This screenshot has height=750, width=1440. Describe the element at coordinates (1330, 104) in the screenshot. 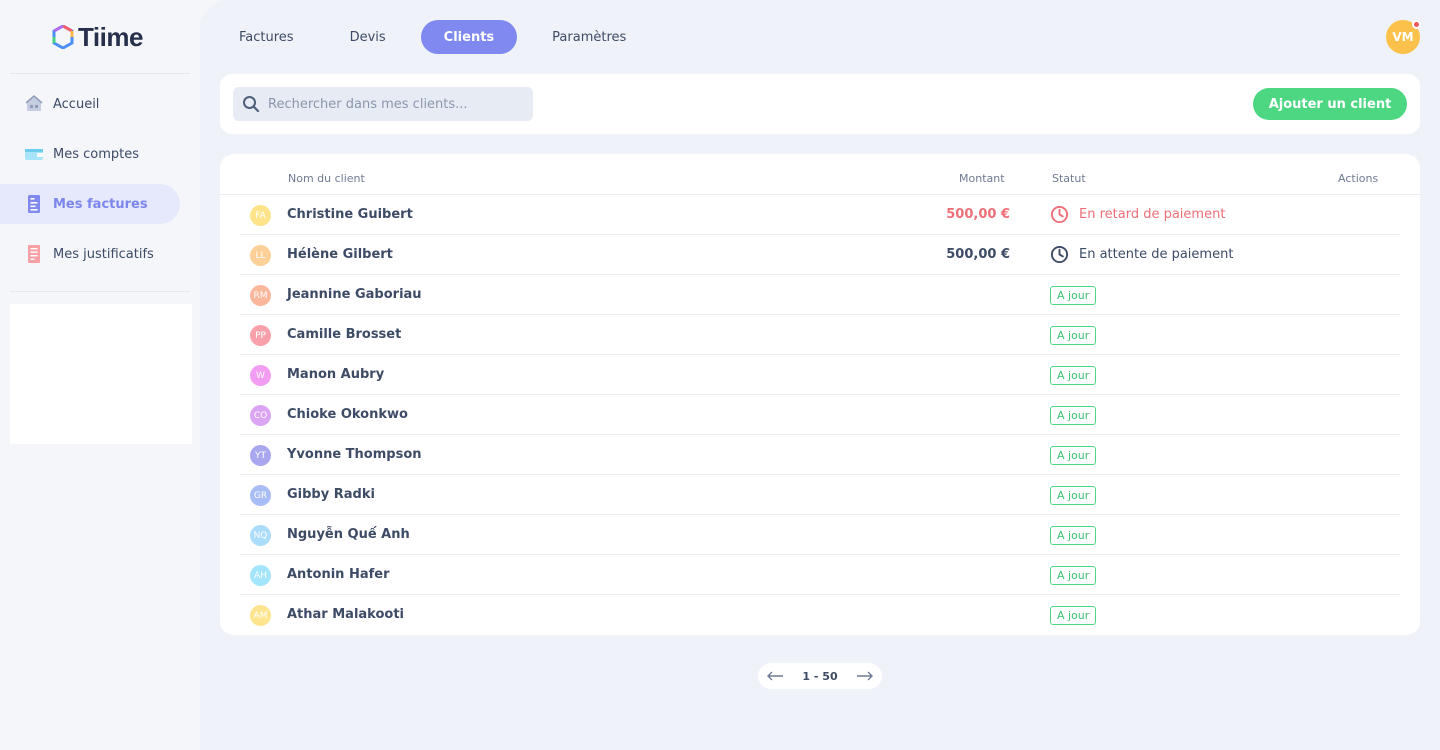

I see `add-client-button: Ajouter un client` at that location.